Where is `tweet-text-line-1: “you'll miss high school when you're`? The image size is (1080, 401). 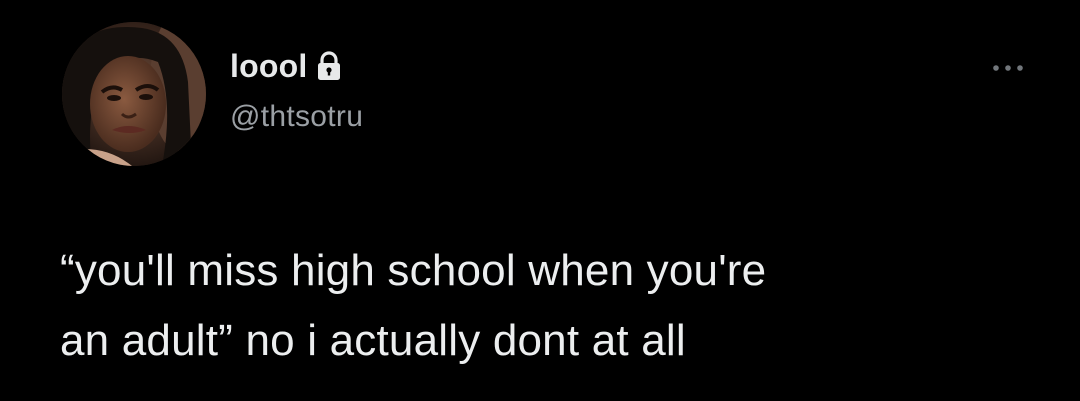 tweet-text-line-1: “you'll miss high school when you're is located at coordinates (413, 270).